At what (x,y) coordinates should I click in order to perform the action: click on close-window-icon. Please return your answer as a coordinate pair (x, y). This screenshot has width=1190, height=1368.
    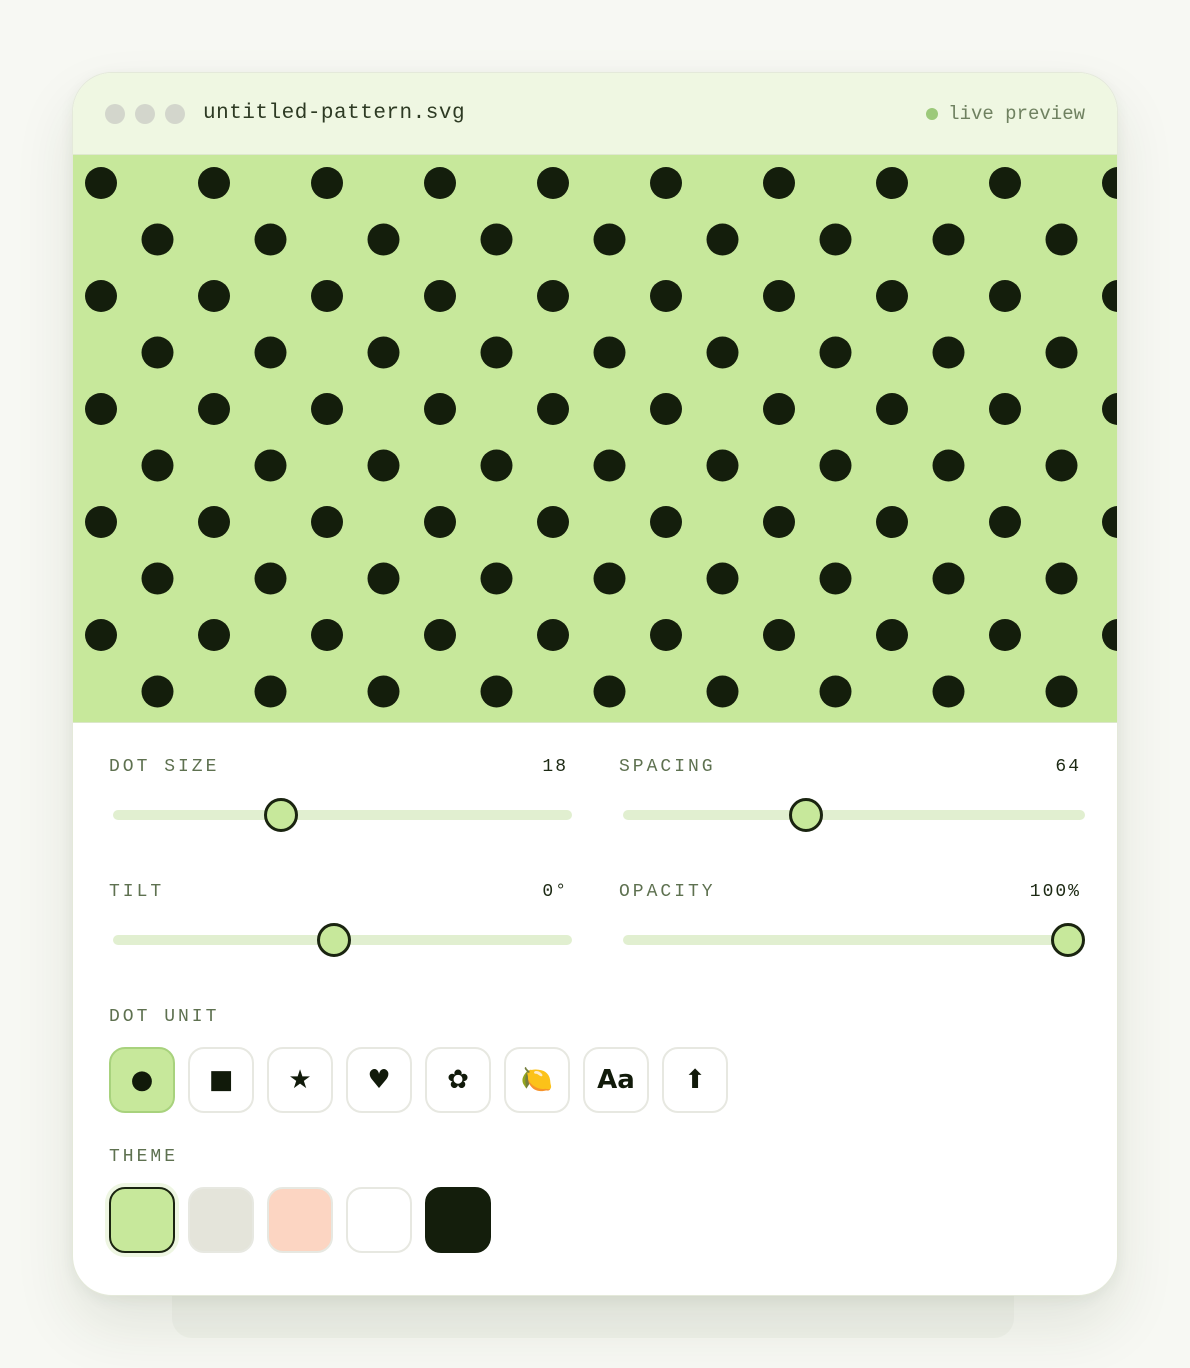
    Looking at the image, I should click on (115, 113).